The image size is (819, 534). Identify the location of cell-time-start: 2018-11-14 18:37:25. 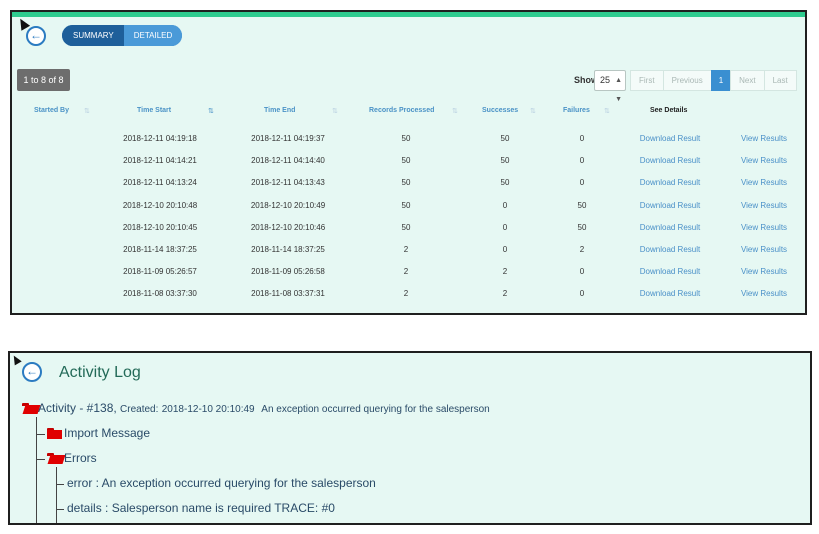
(160, 249).